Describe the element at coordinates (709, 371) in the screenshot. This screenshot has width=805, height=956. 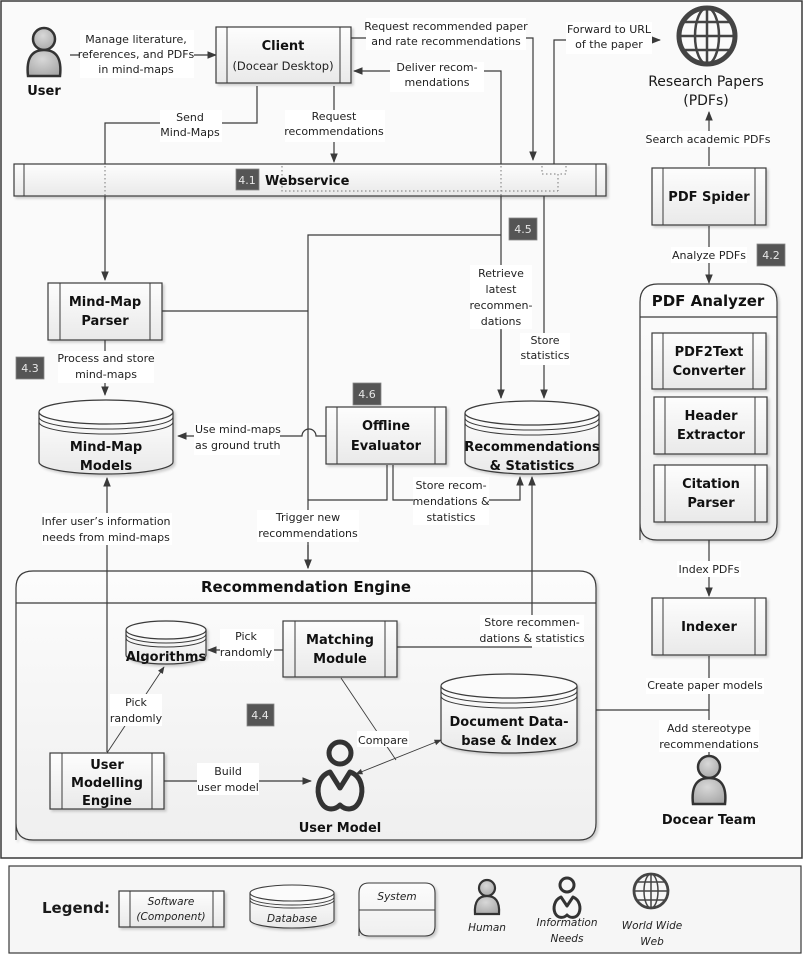
I see `pdf2text-title-2: Converter` at that location.